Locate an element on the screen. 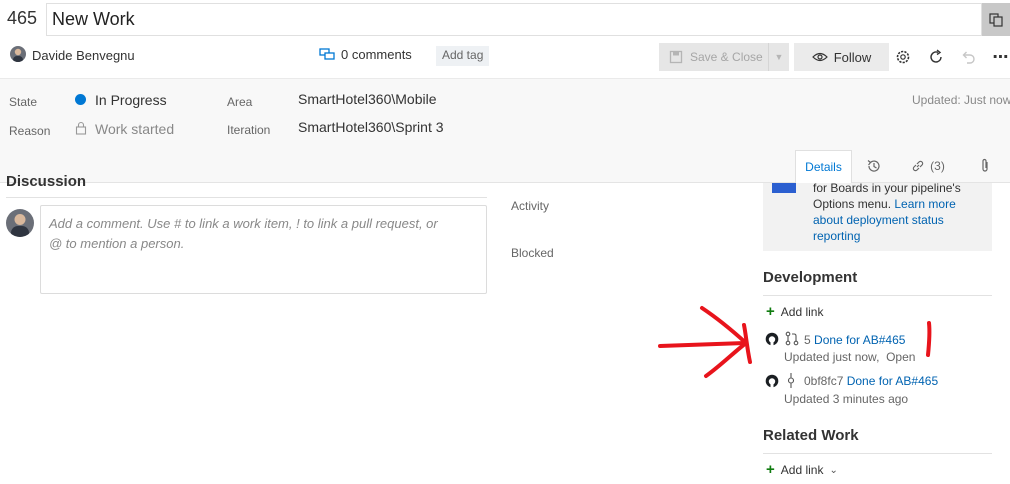 This screenshot has height=484, width=1010. refresh-button is located at coordinates (936, 57).